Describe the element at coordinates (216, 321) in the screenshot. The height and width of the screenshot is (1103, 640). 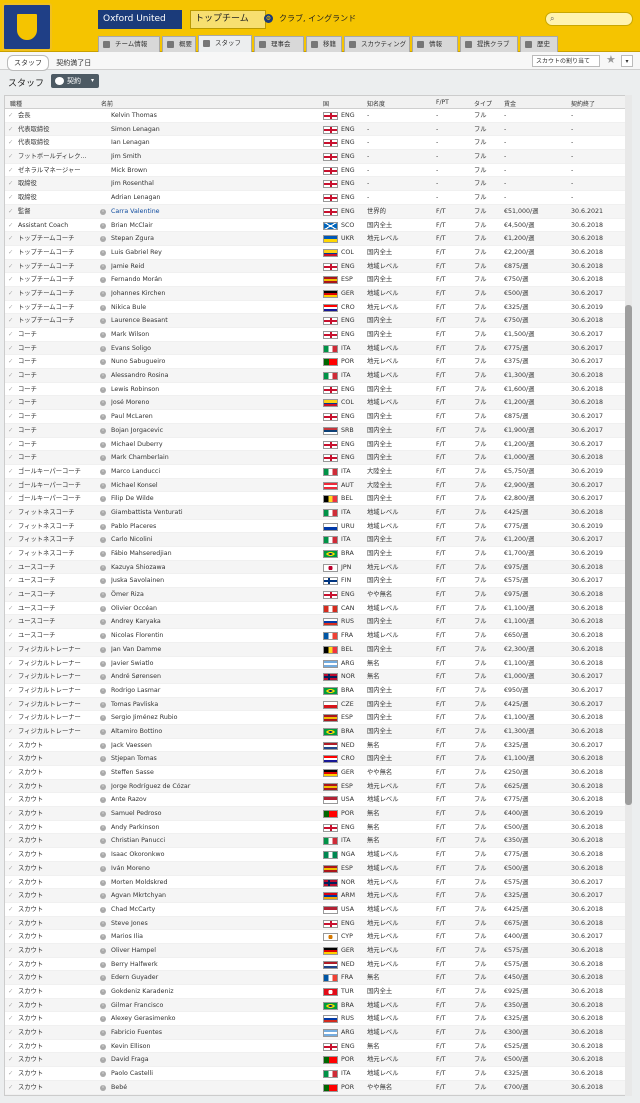
I see `cell-name: Laurence Beasant` at that location.